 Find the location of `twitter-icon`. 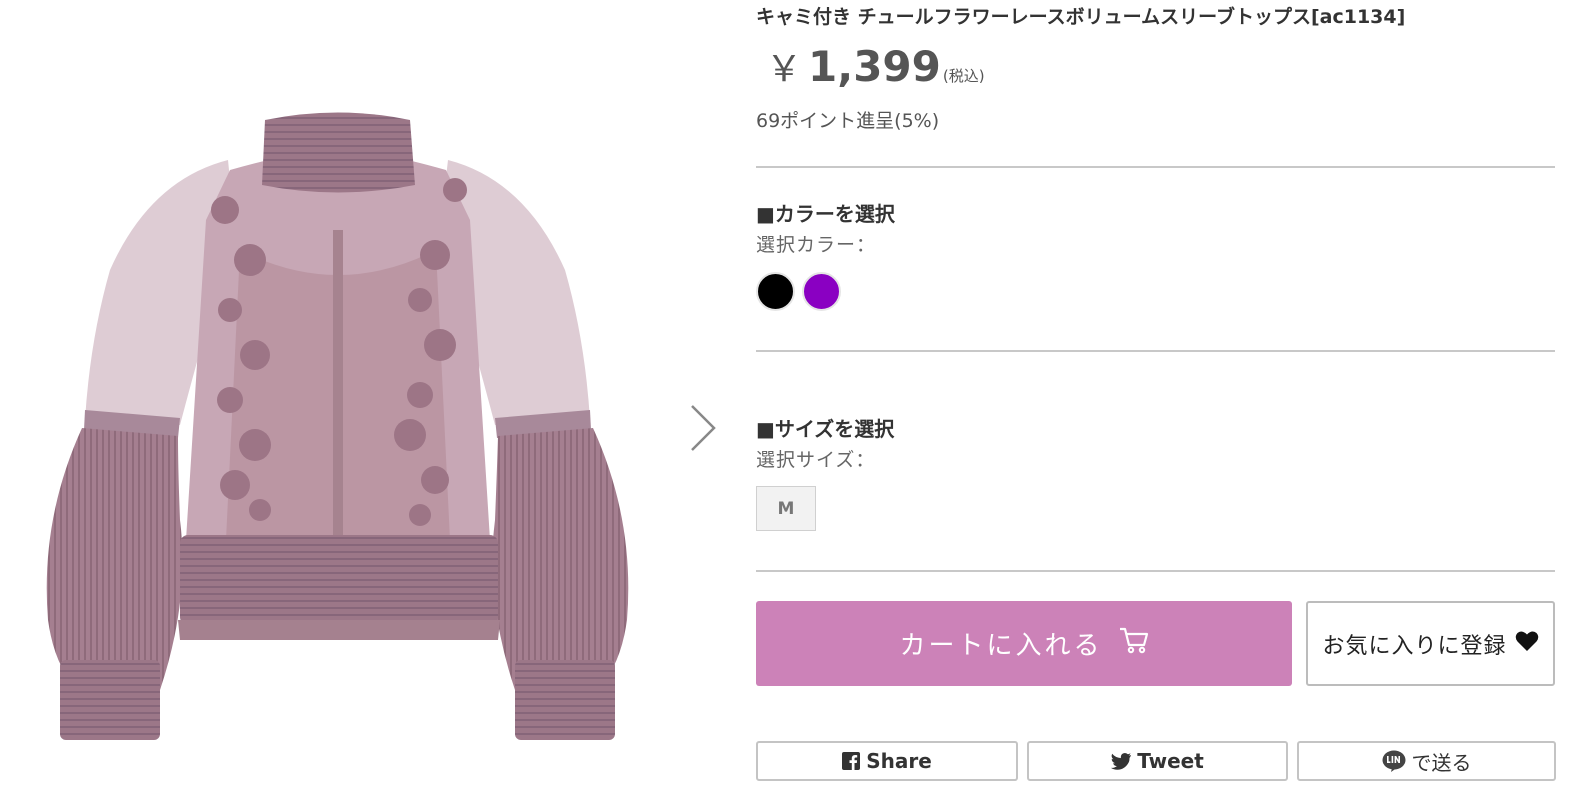

twitter-icon is located at coordinates (1121, 761).